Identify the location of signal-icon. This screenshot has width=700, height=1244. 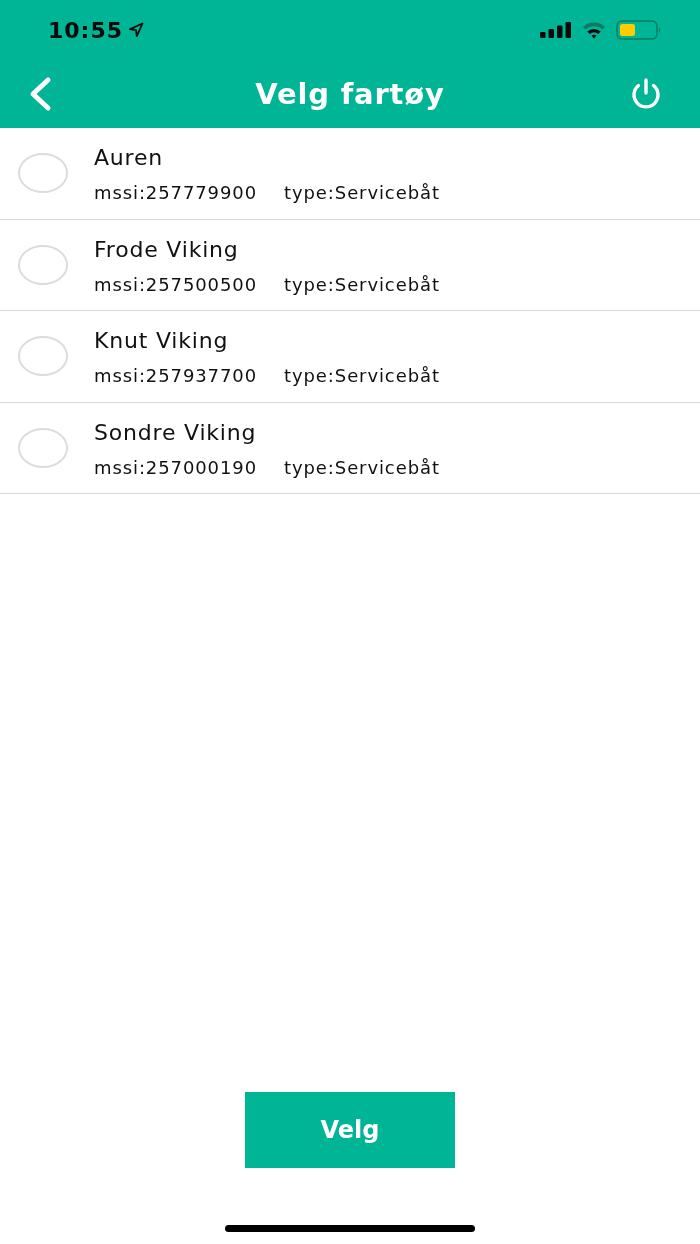
(556, 30).